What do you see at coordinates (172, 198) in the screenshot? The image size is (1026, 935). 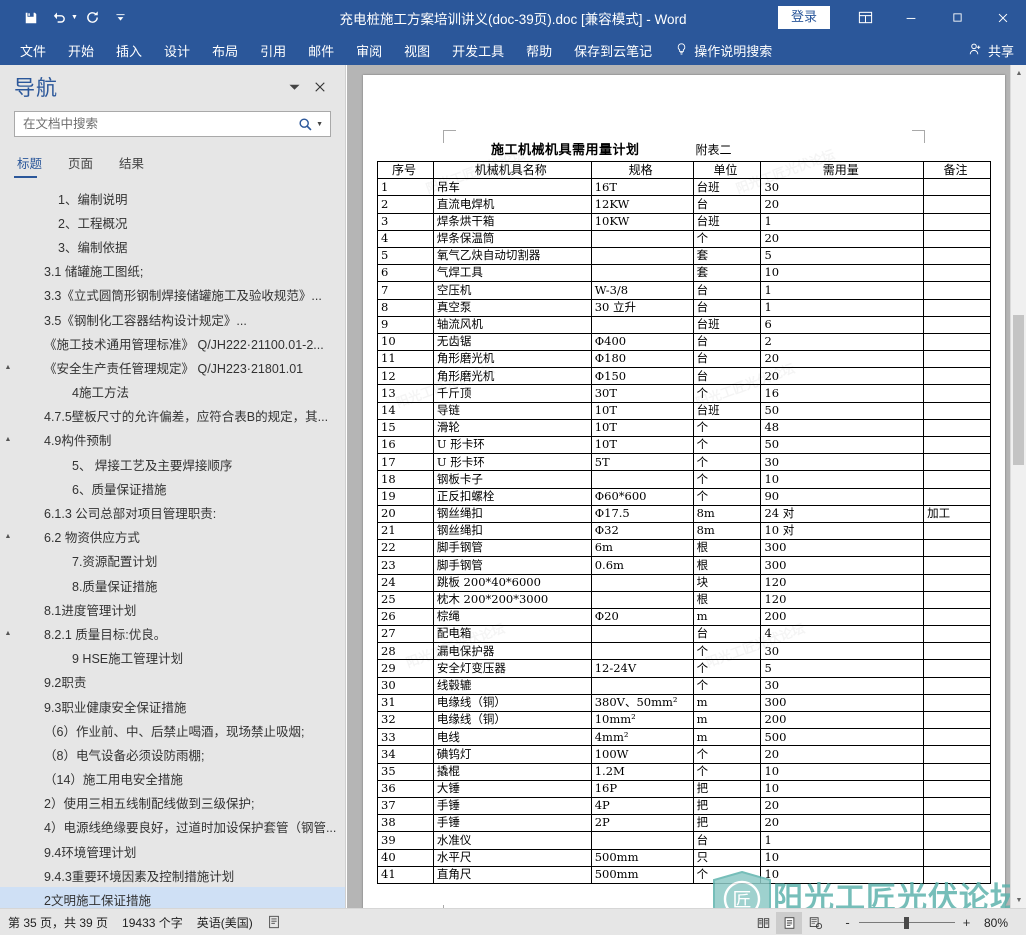 I see `heading-item: 1、编制说明` at bounding box center [172, 198].